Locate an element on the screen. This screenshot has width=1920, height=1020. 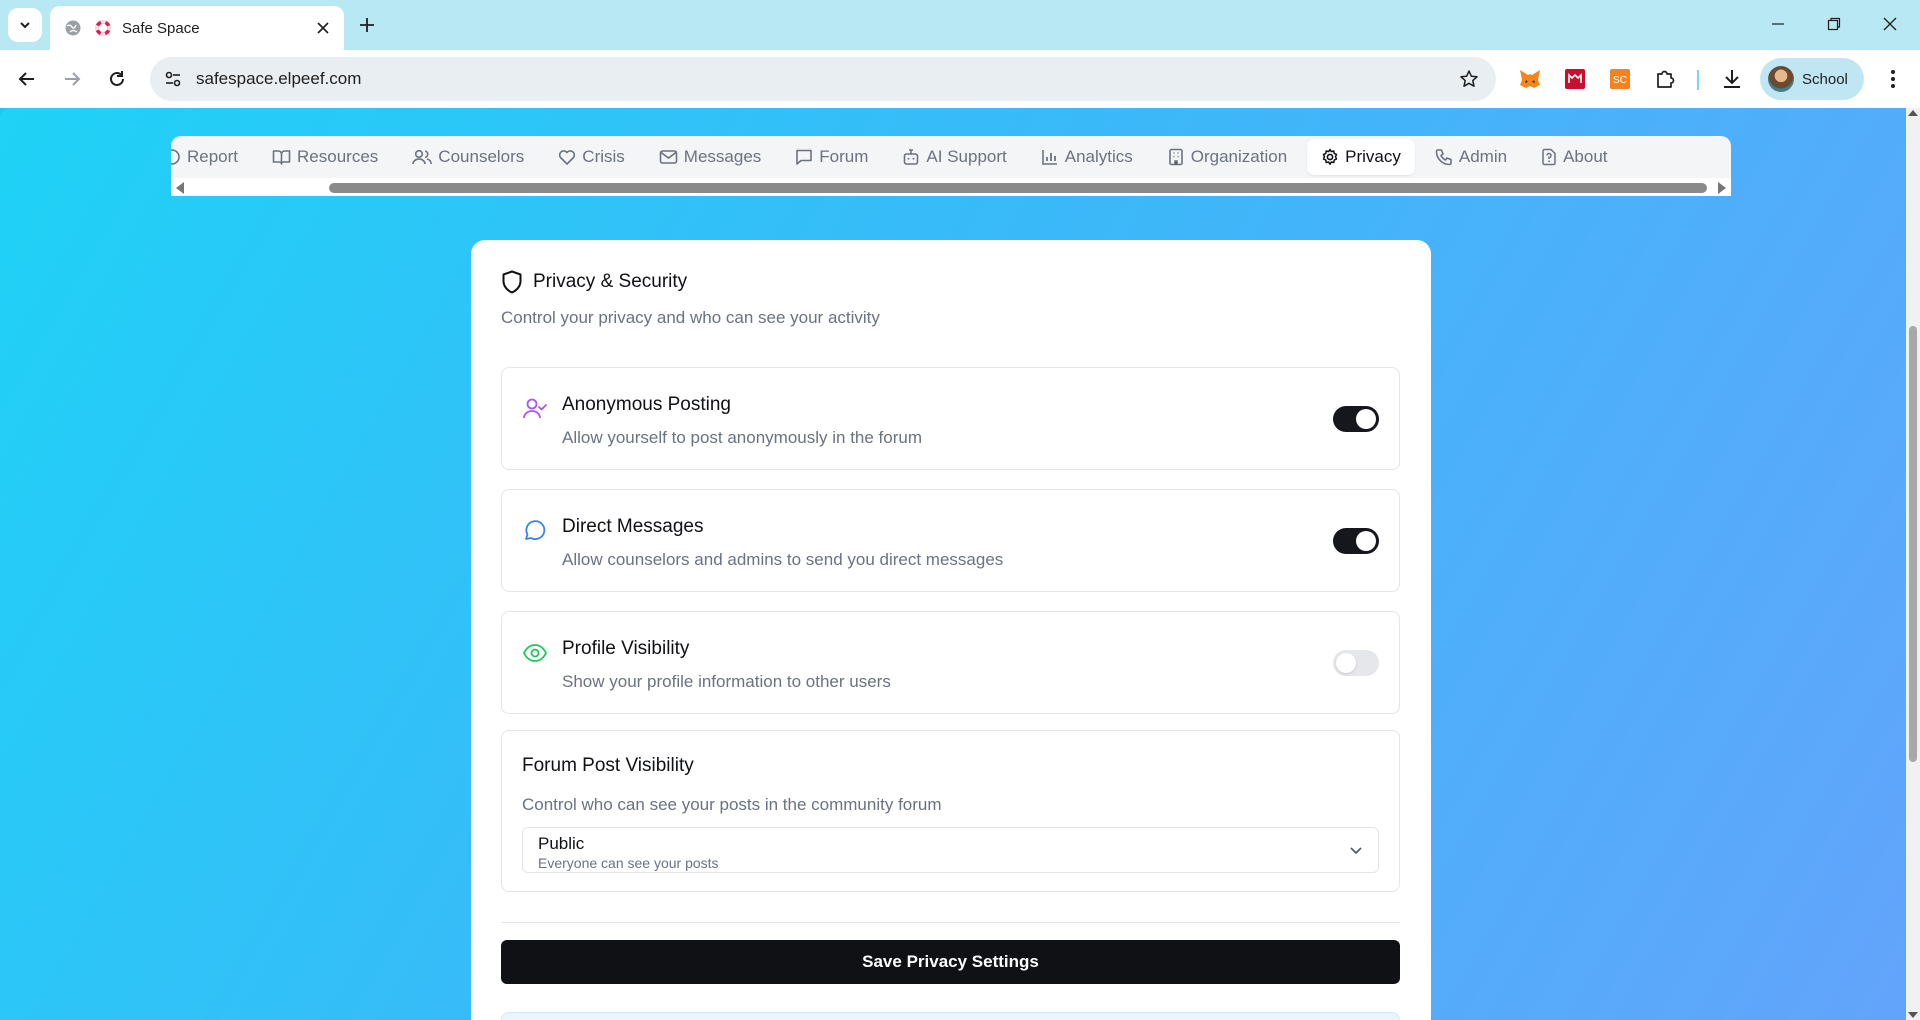
back-button is located at coordinates (27, 79).